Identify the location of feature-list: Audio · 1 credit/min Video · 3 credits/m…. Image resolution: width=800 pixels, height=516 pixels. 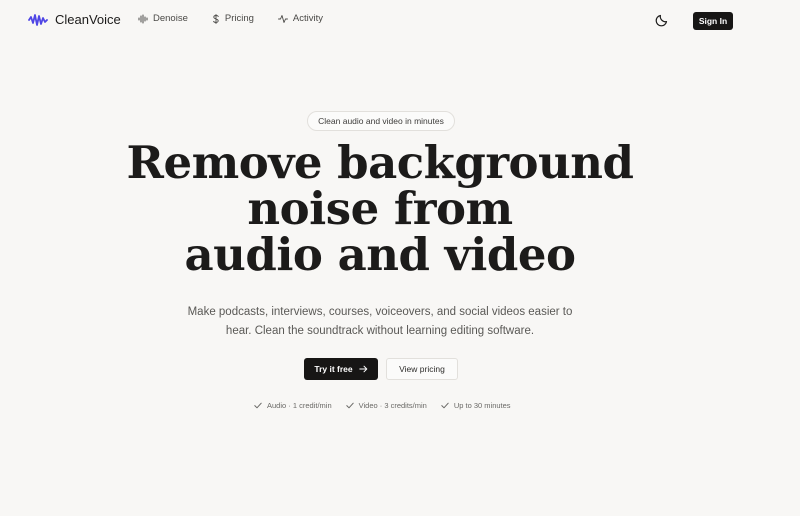
(382, 405).